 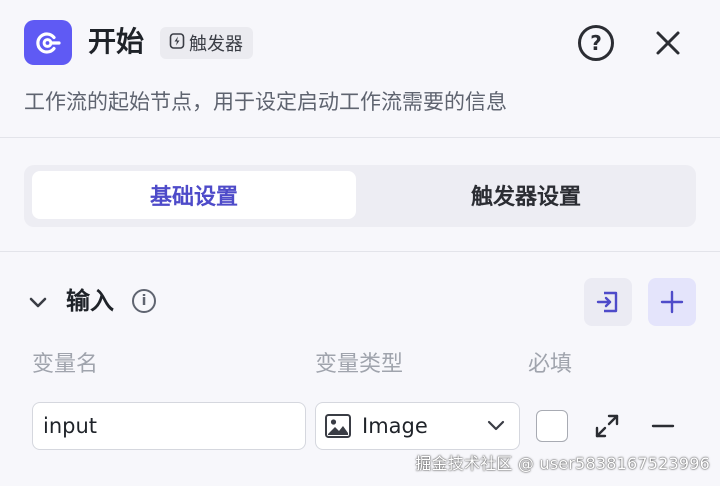 I want to click on close-button, so click(x=668, y=43).